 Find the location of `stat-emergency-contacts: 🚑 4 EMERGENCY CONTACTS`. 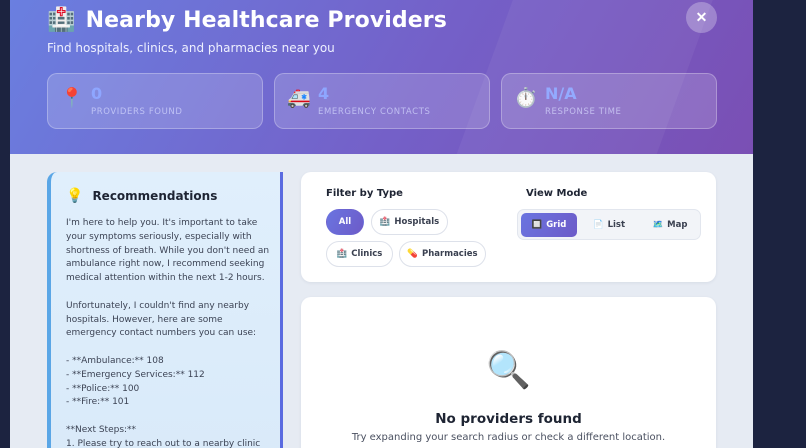

stat-emergency-contacts: 🚑 4 EMERGENCY CONTACTS is located at coordinates (382, 101).